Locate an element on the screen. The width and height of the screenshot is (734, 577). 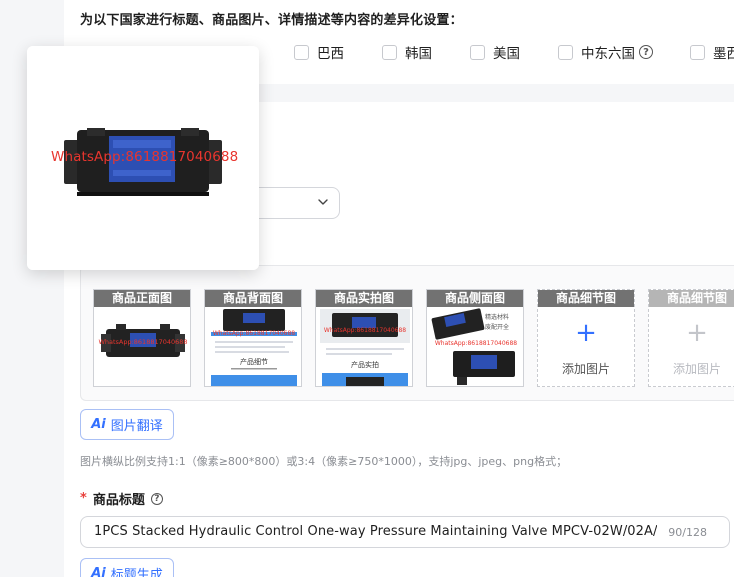
title-generate-button: Ai 标题生成 is located at coordinates (127, 567).